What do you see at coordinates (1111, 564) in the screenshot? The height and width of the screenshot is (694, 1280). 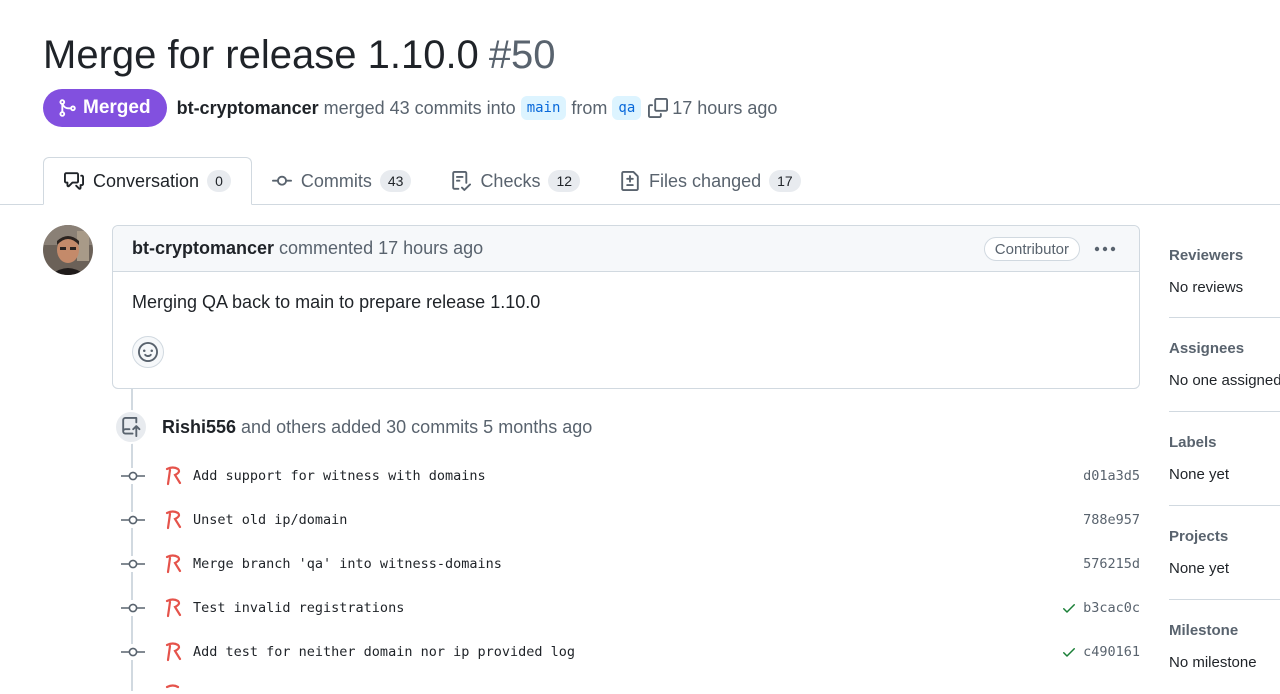 I see `commit-sha-link: 576215d` at bounding box center [1111, 564].